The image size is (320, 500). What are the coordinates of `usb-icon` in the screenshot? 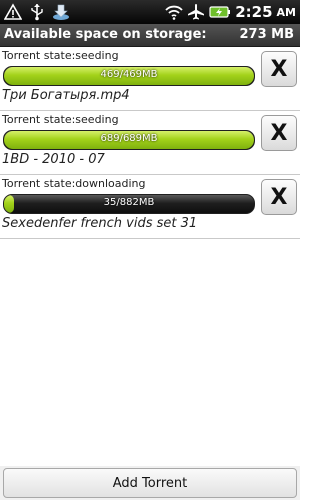 It's located at (37, 12).